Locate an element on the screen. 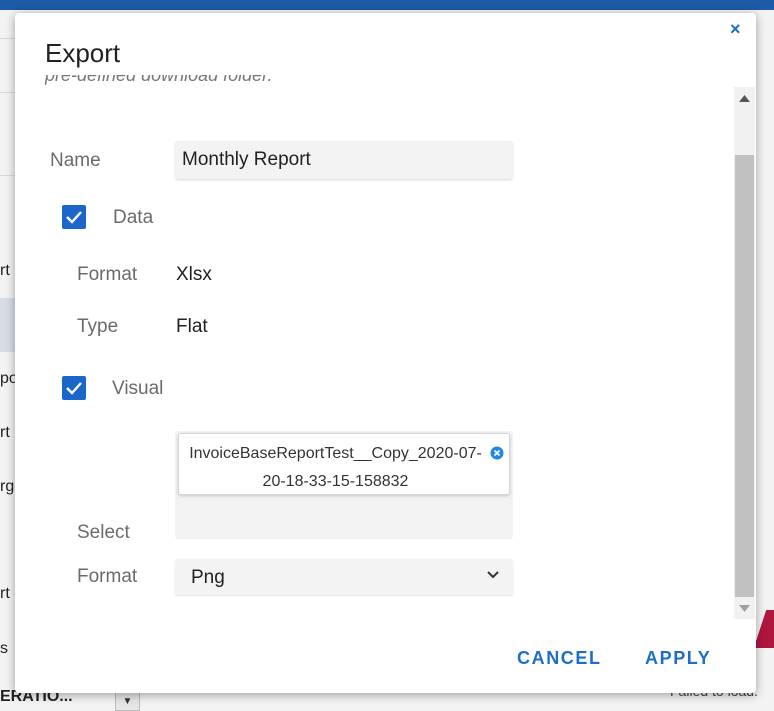  name-label: Name is located at coordinates (75, 160).